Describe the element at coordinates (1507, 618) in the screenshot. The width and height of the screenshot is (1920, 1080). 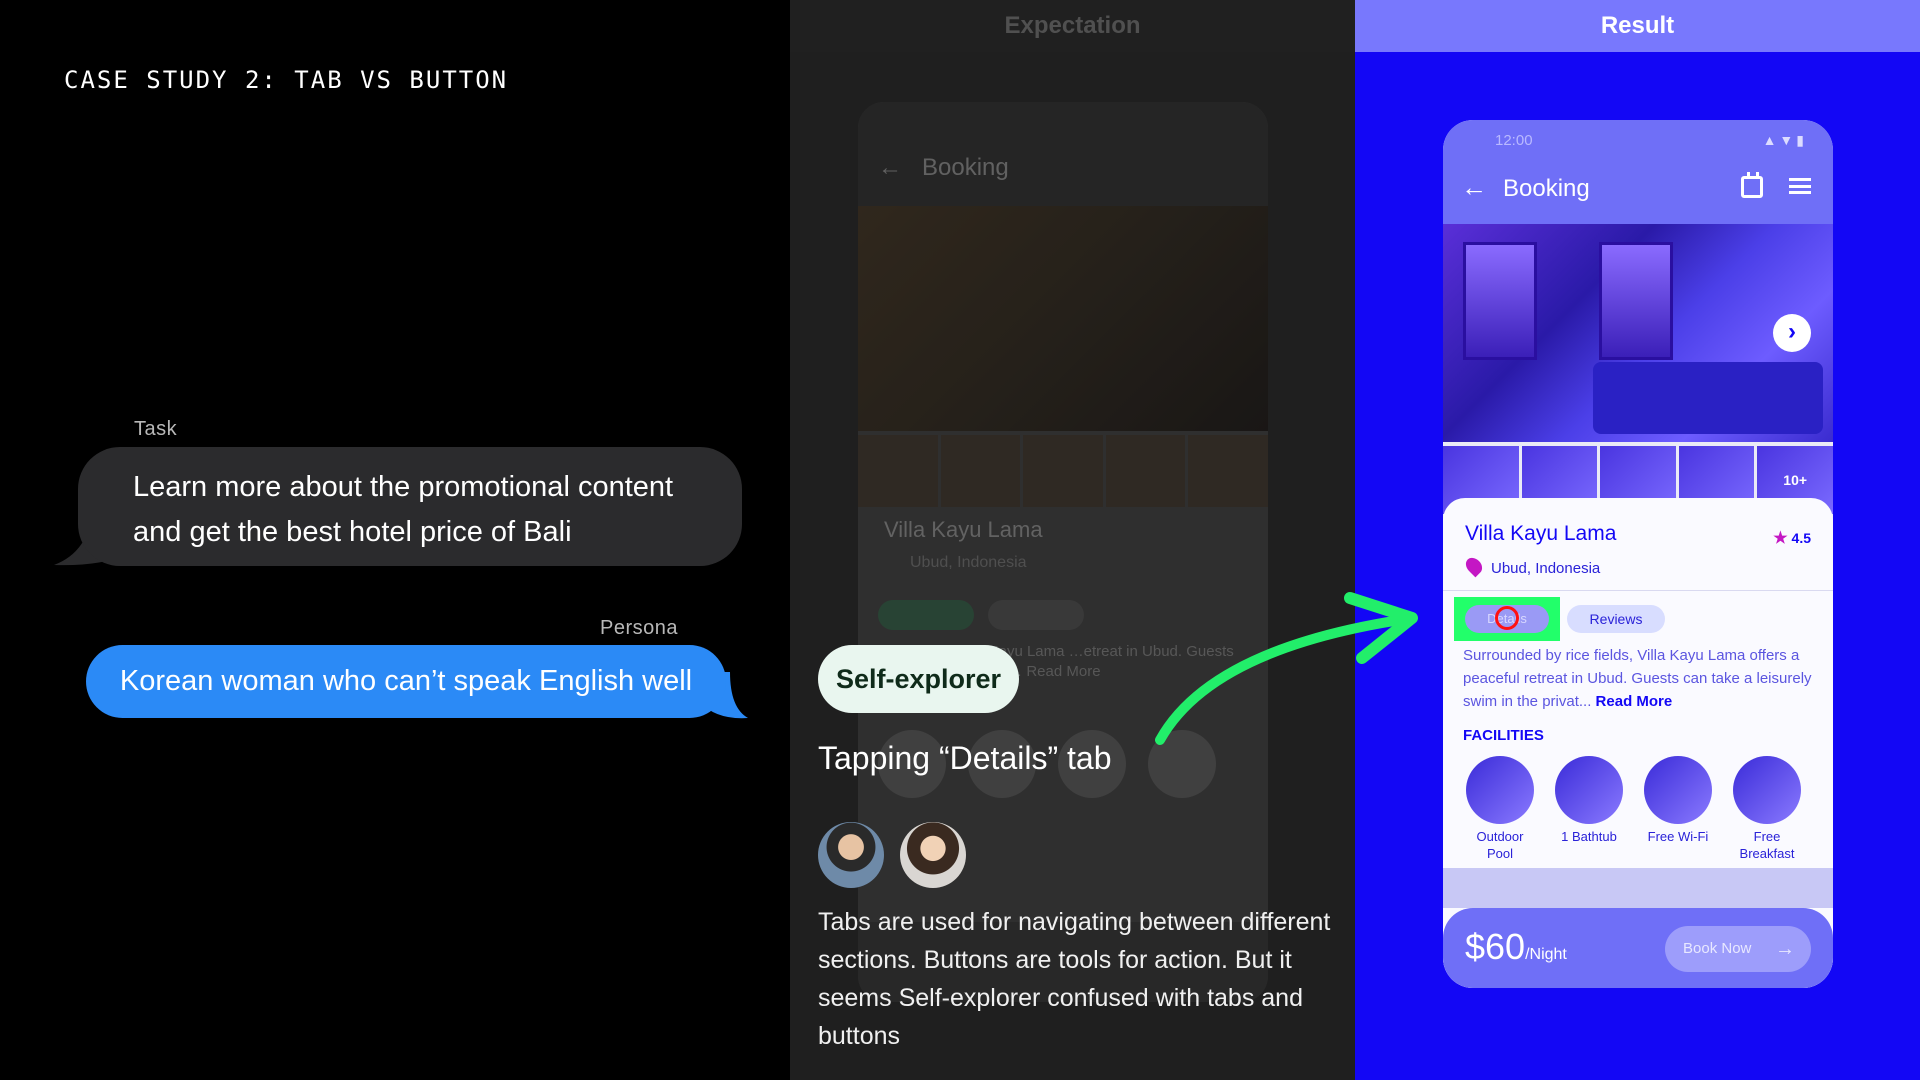
I see `tap-marker` at that location.